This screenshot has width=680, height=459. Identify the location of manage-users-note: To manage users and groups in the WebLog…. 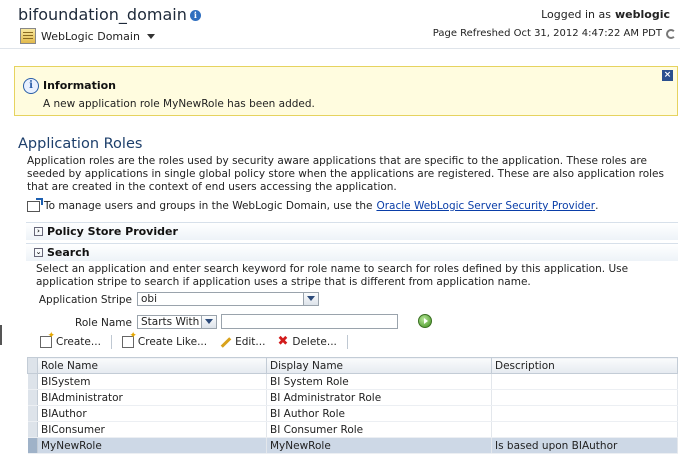
(313, 204).